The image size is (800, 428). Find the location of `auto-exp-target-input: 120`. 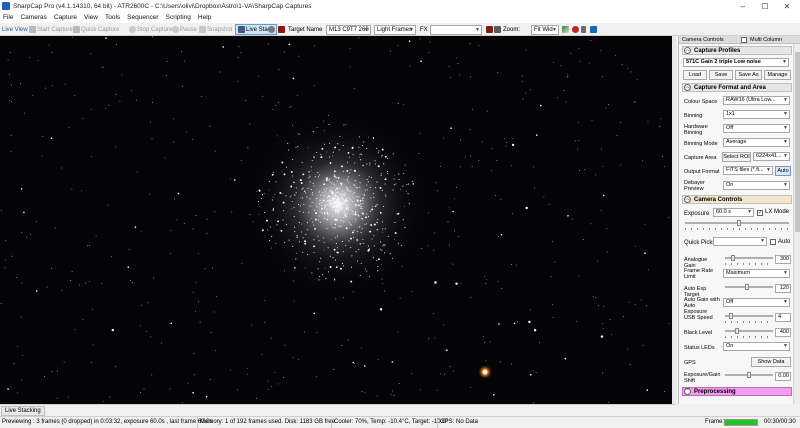

auto-exp-target-input: 120 is located at coordinates (783, 288).